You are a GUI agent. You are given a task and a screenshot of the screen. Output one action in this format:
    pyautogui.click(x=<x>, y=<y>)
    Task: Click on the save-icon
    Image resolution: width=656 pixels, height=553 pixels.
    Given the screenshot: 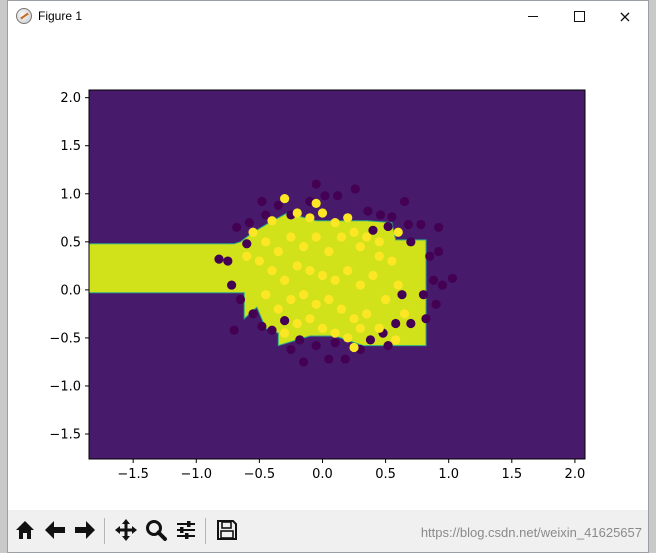 What is the action you would take?
    pyautogui.click(x=227, y=530)
    